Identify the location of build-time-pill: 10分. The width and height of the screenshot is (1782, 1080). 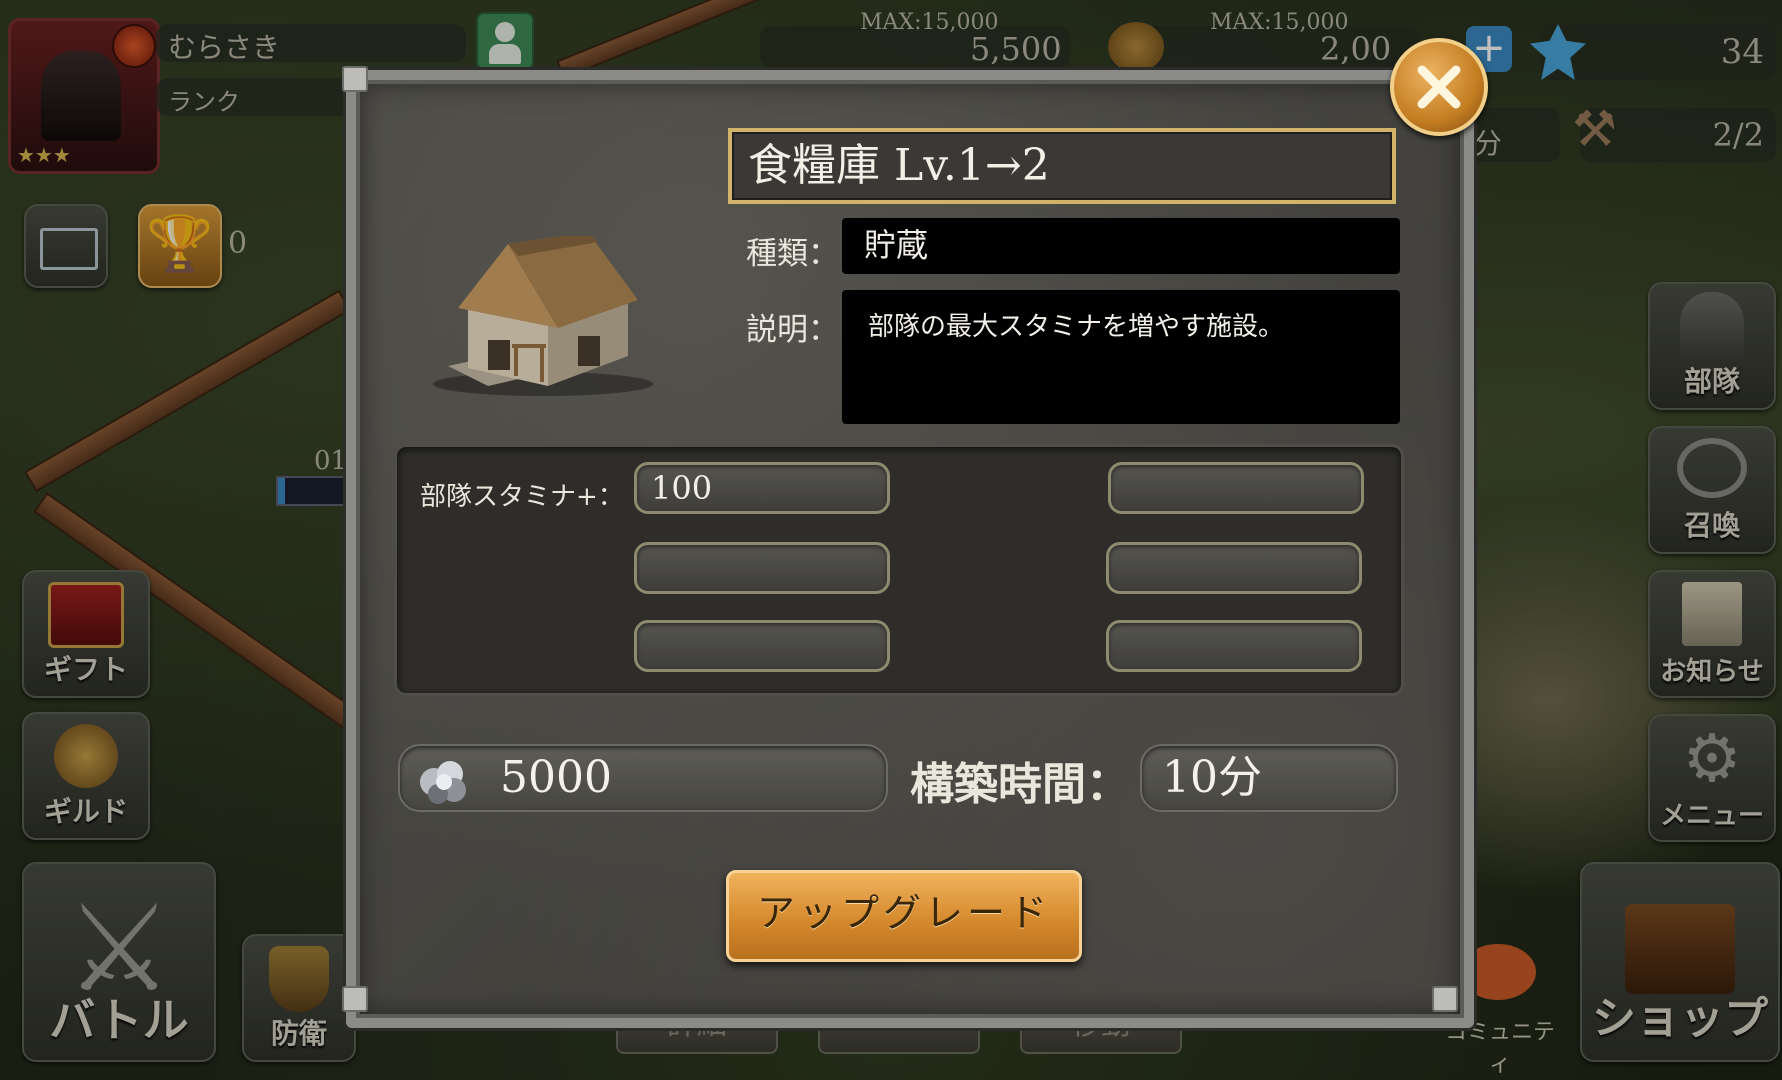
(1269, 778).